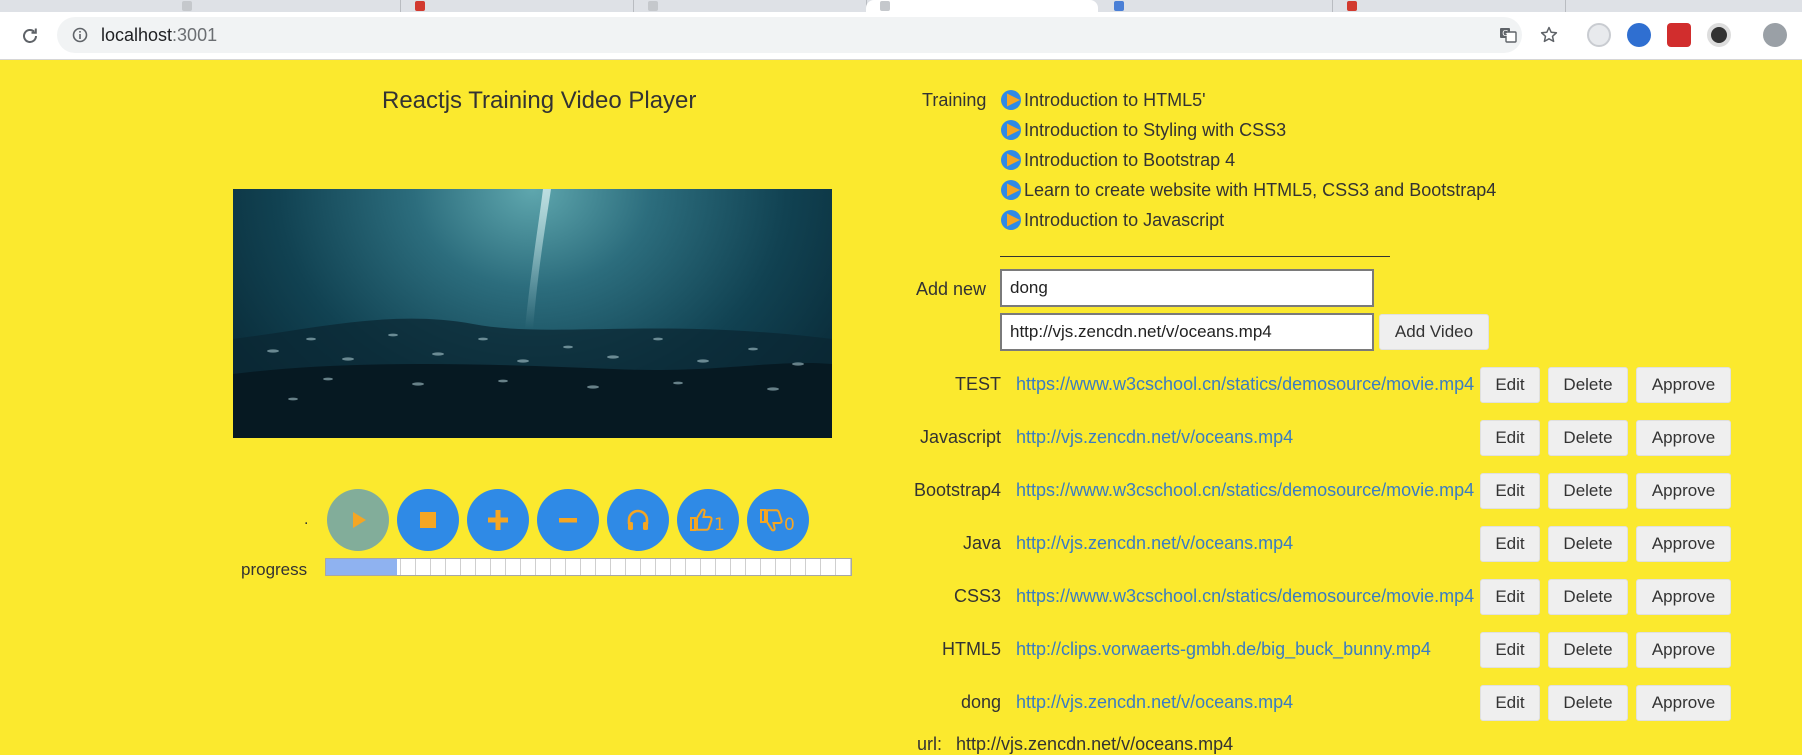 This screenshot has width=1802, height=755. Describe the element at coordinates (957, 490) in the screenshot. I see `video-name: Bootstrap4` at that location.